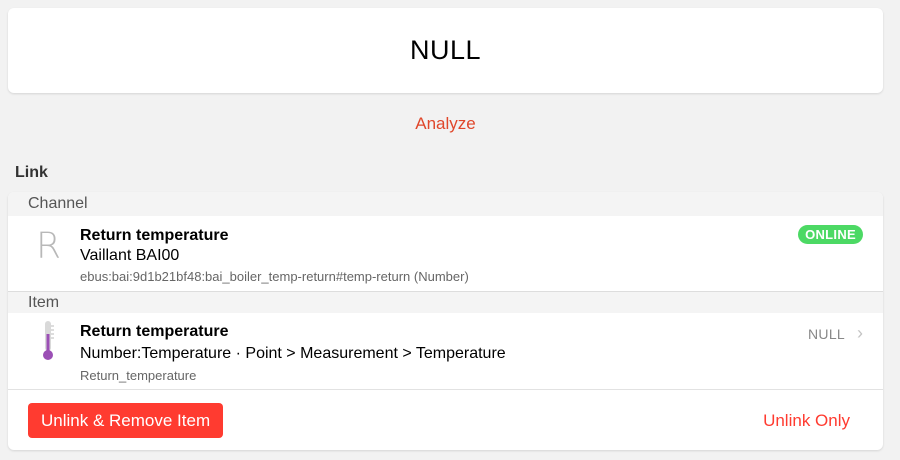 This screenshot has height=460, width=900. What do you see at coordinates (130, 255) in the screenshot?
I see `channel-thing: Vaillant BAI00` at bounding box center [130, 255].